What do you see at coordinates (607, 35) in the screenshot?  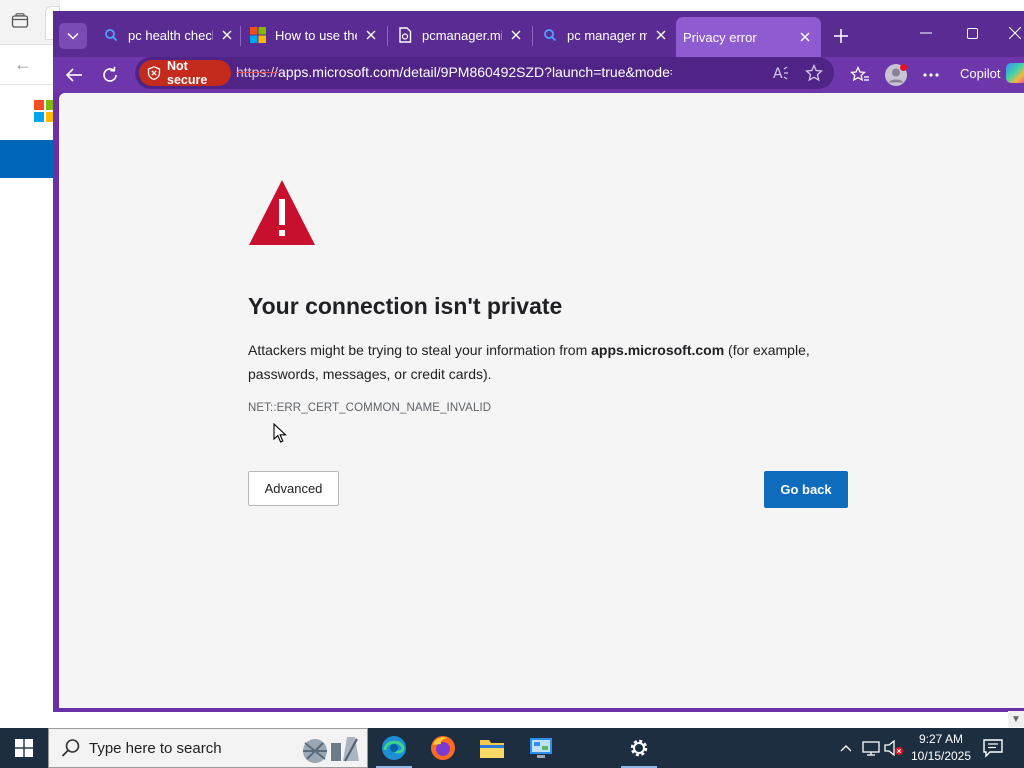 I see `tab-title: pc manager mic` at bounding box center [607, 35].